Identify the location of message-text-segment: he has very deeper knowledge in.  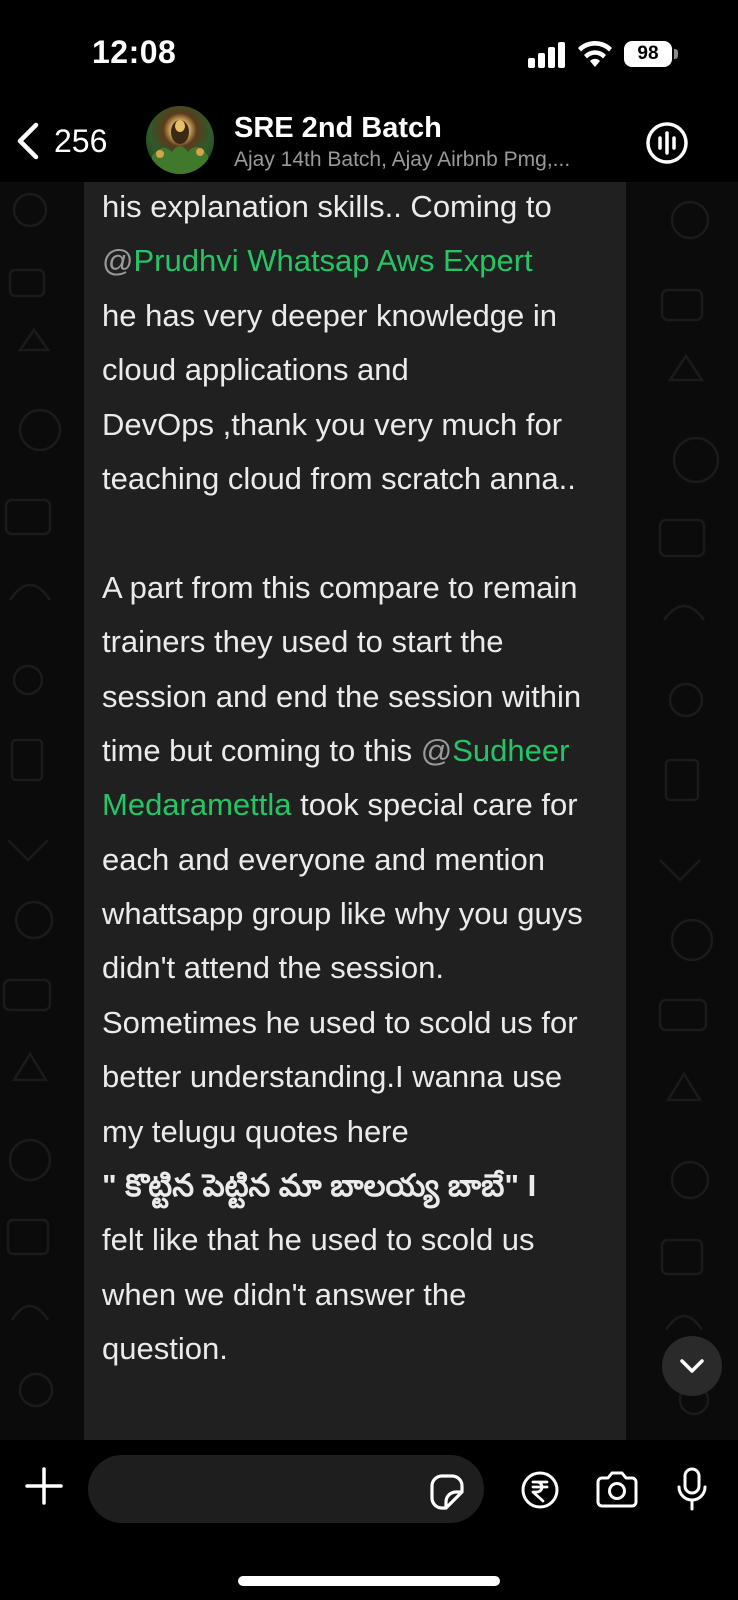
(329, 315).